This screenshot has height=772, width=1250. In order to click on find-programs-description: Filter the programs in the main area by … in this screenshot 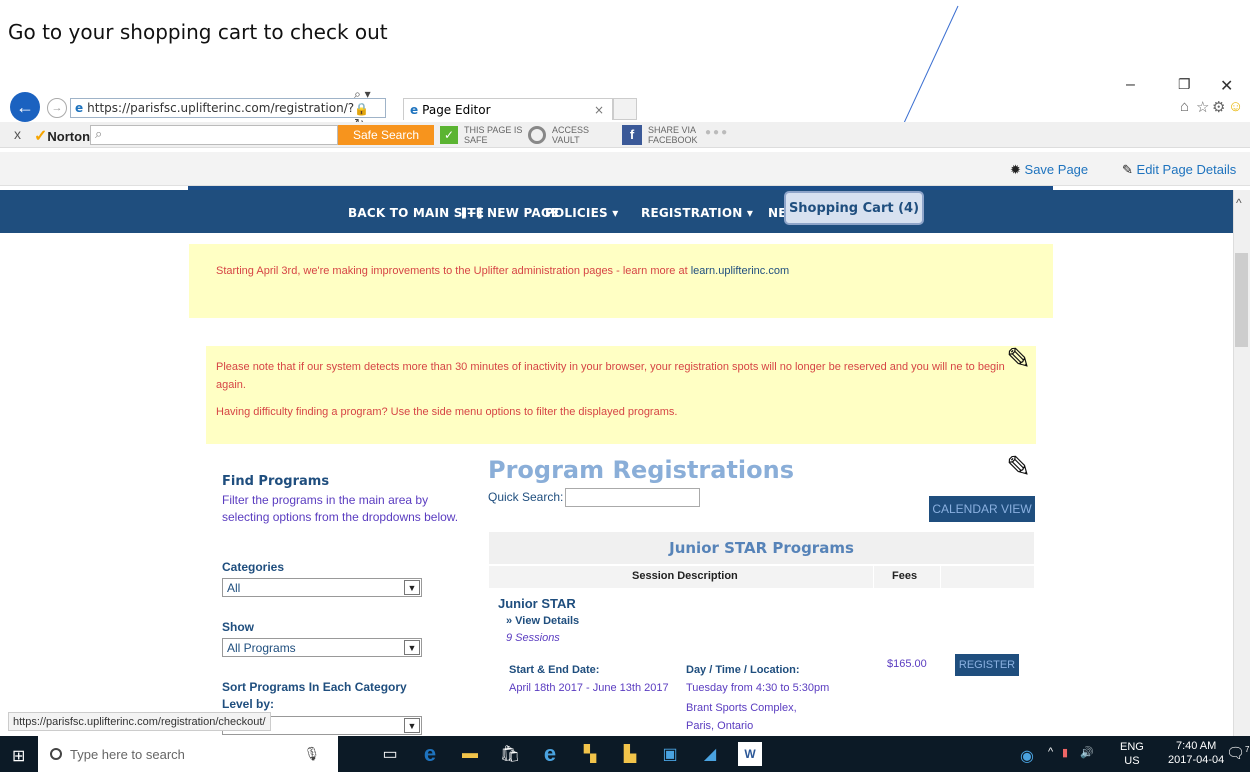, I will do `click(340, 508)`.